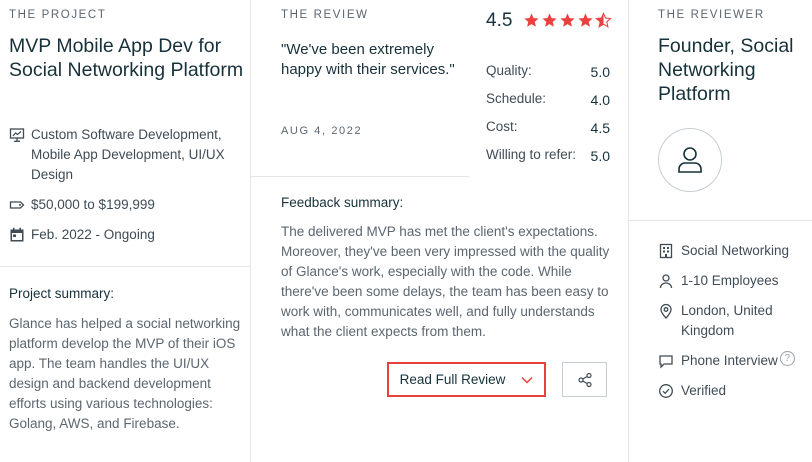 The height and width of the screenshot is (462, 812). What do you see at coordinates (666, 362) in the screenshot?
I see `chat-bubble-icon` at bounding box center [666, 362].